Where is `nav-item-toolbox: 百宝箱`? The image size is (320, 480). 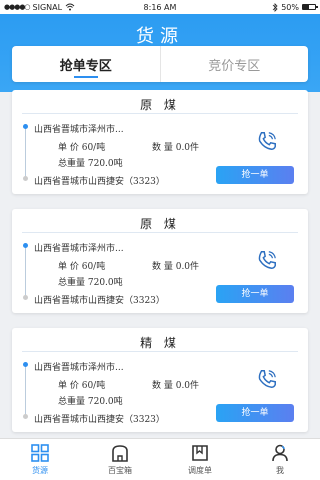 nav-item-toolbox: 百宝箱 is located at coordinates (120, 459).